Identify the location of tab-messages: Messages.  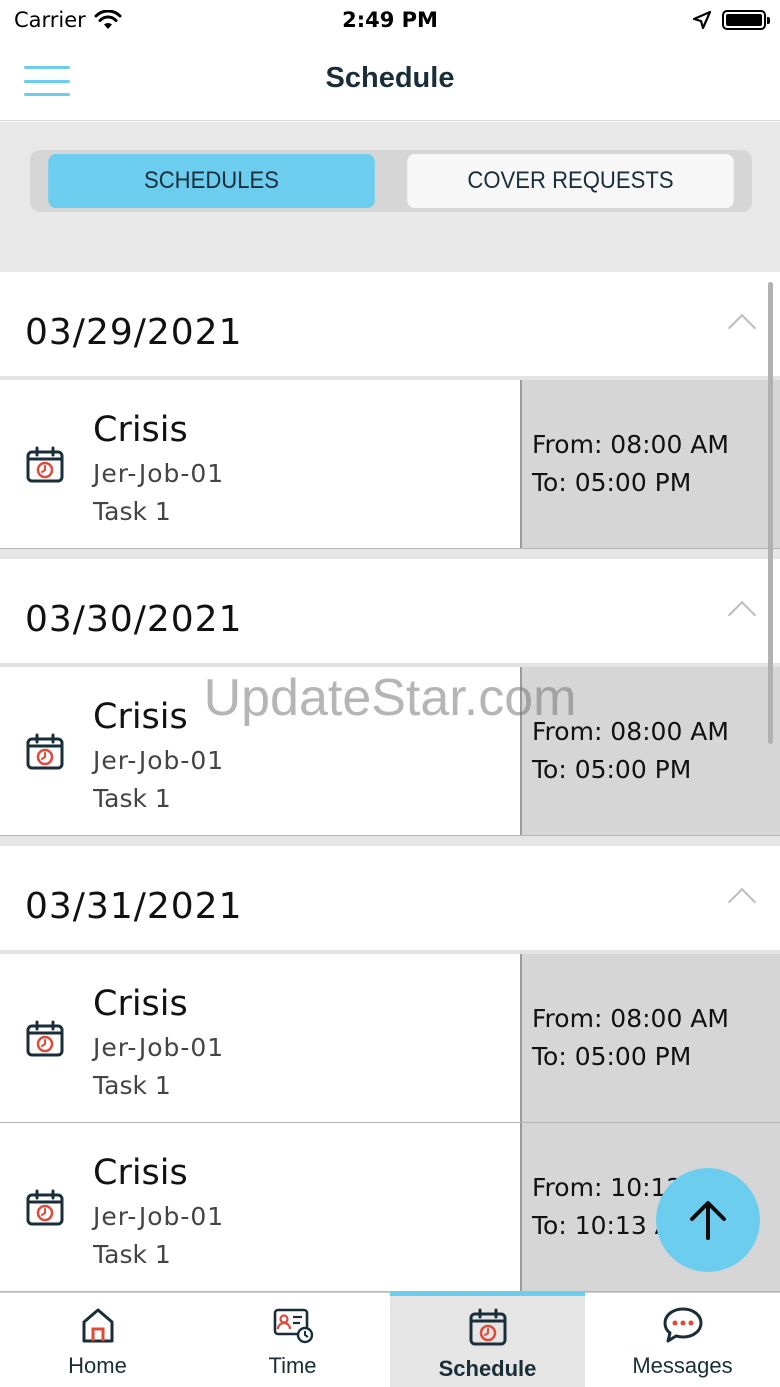
(682, 1340).